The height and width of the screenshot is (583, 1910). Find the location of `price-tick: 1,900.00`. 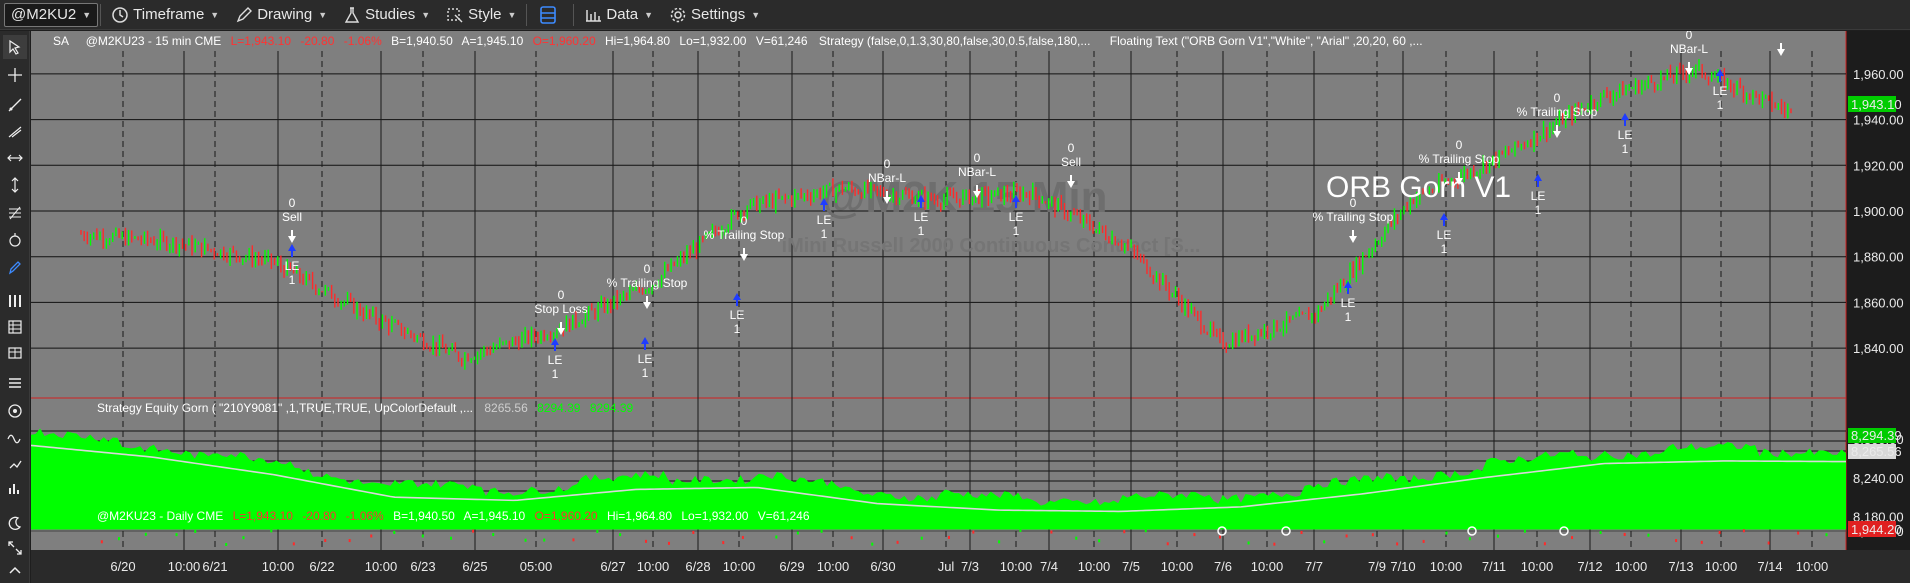

price-tick: 1,900.00 is located at coordinates (1878, 211).